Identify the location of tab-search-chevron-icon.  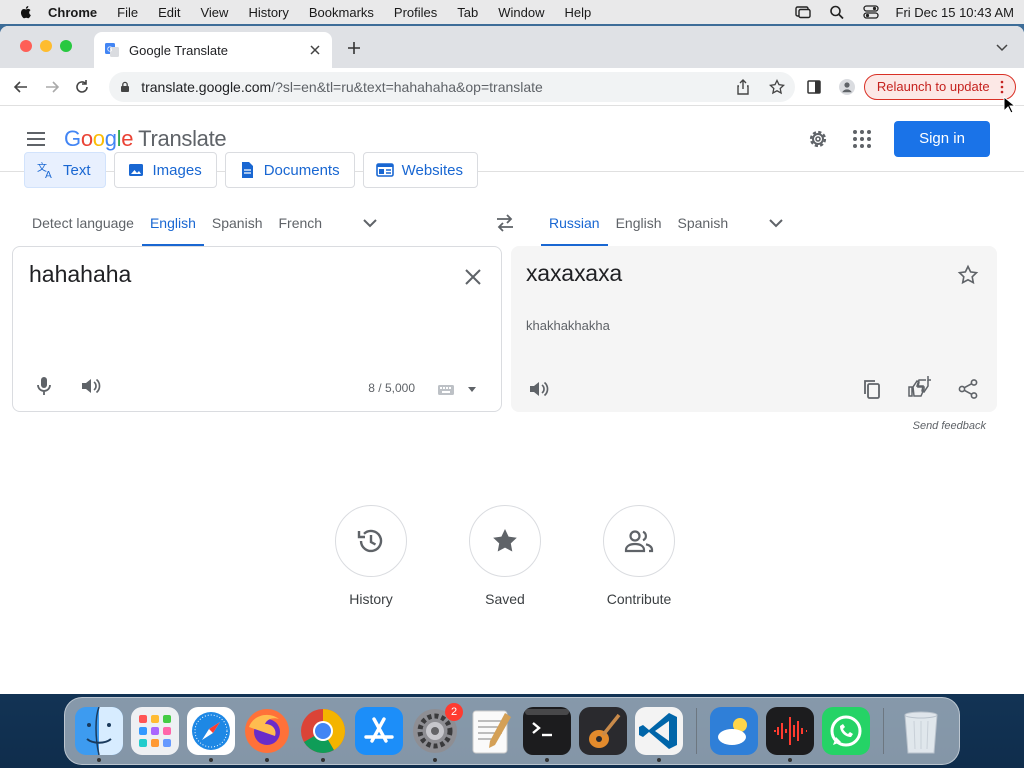
(1002, 47).